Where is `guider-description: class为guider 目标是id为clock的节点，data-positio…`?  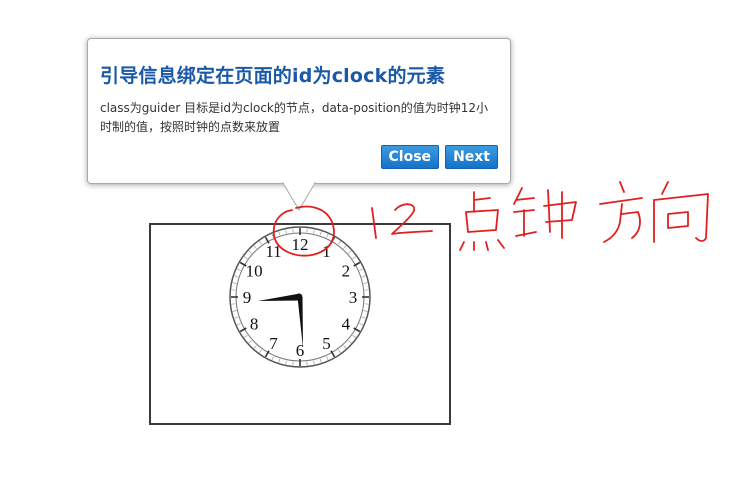
guider-description: class为guider 目标是id为clock的节点，data-positio… is located at coordinates (294, 117).